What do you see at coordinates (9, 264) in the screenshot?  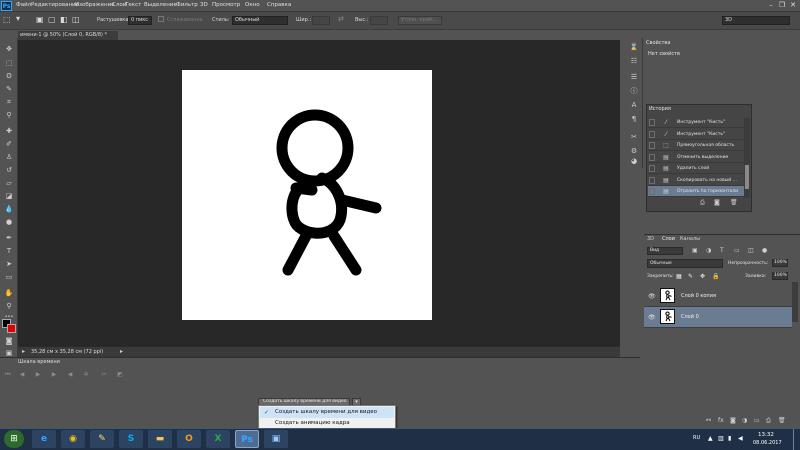 I see `path-select-tool-icon: ➤` at bounding box center [9, 264].